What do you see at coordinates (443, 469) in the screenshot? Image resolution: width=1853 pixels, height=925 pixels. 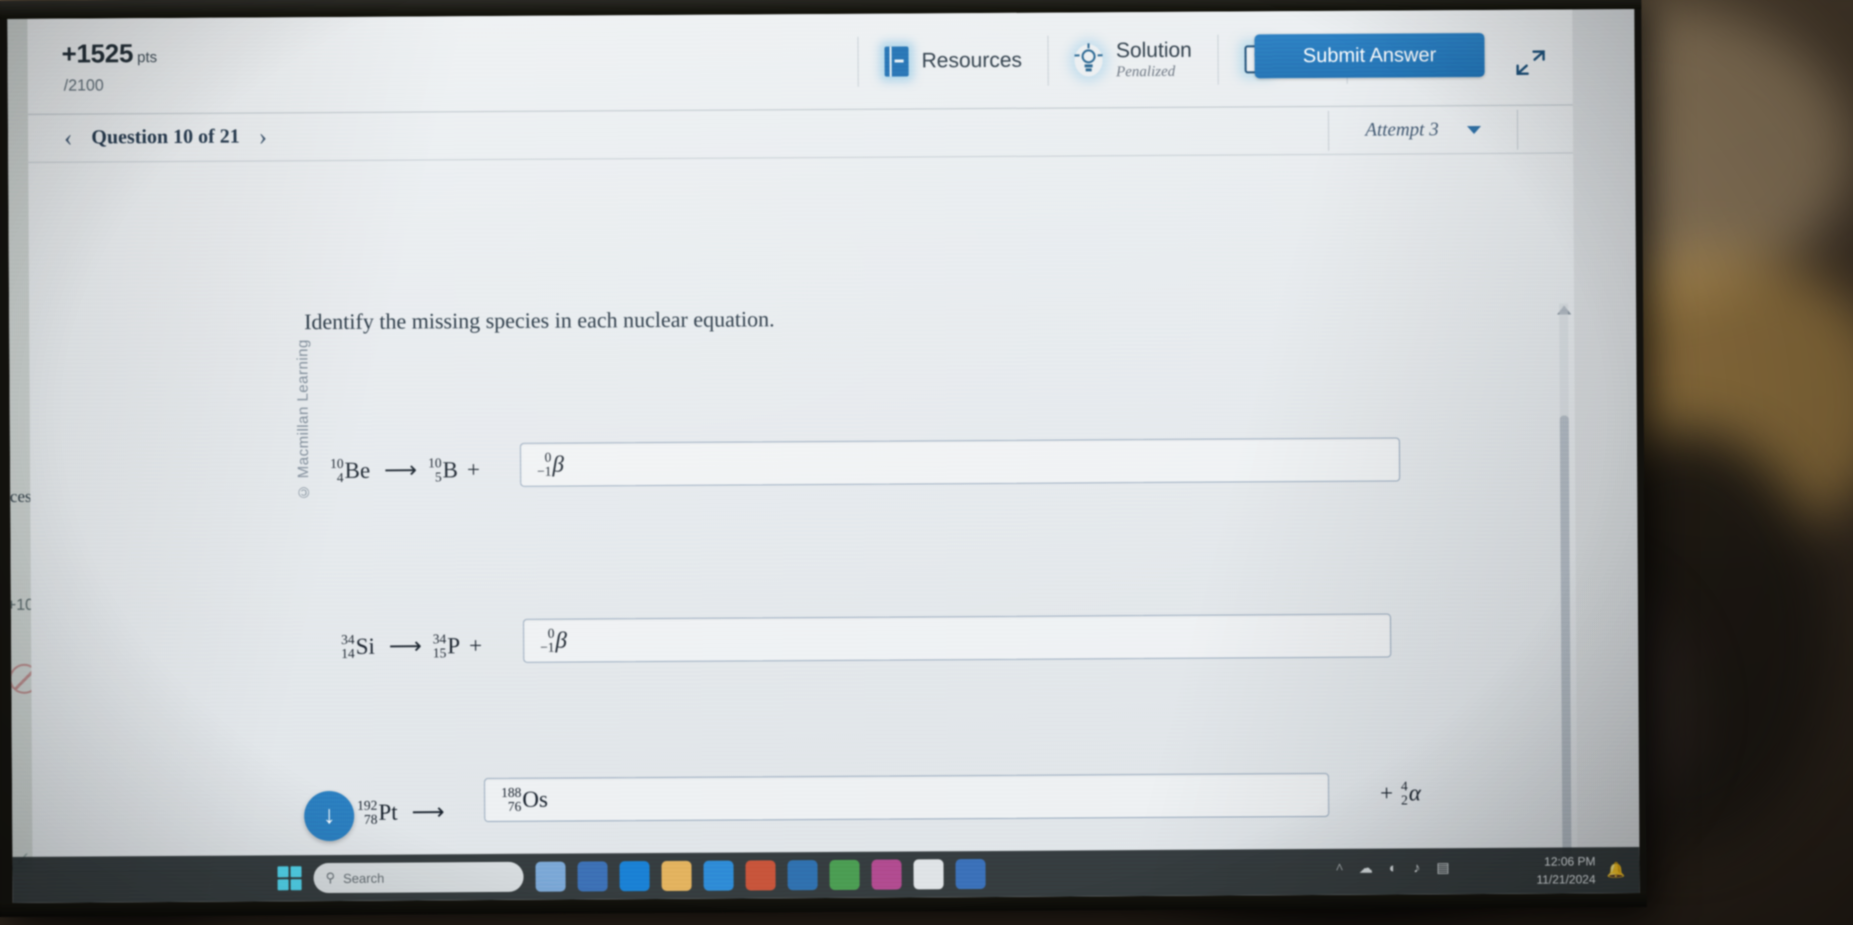 I see `nuclide-product: 10 5 B` at bounding box center [443, 469].